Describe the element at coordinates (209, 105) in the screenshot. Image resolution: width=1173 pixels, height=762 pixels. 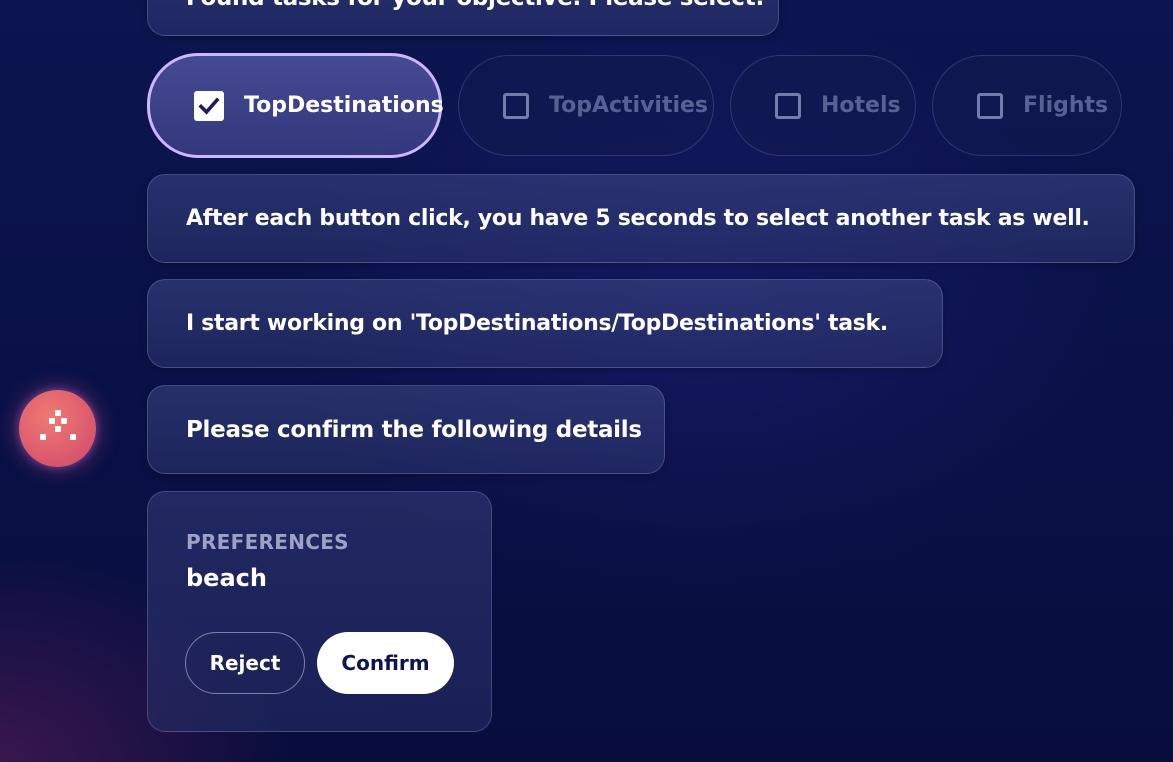
I see `checkbox-checked-icon` at that location.